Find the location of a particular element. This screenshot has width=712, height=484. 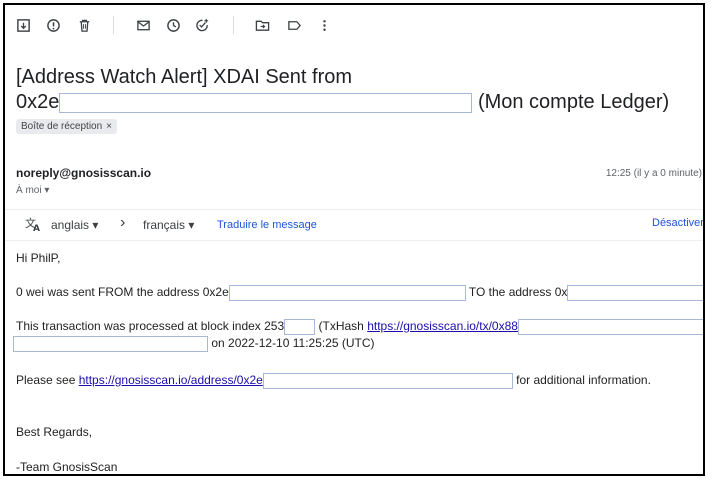

subject-account-name: (Mon compte Ledger) is located at coordinates (573, 102).